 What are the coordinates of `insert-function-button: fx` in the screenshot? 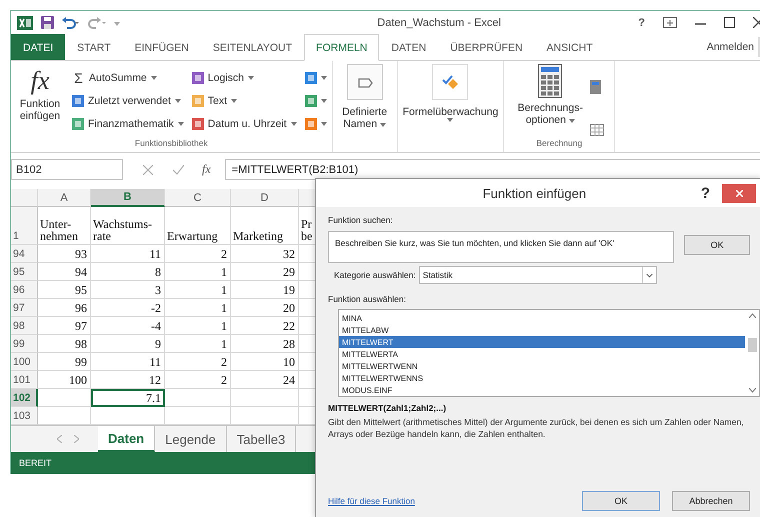 It's located at (206, 169).